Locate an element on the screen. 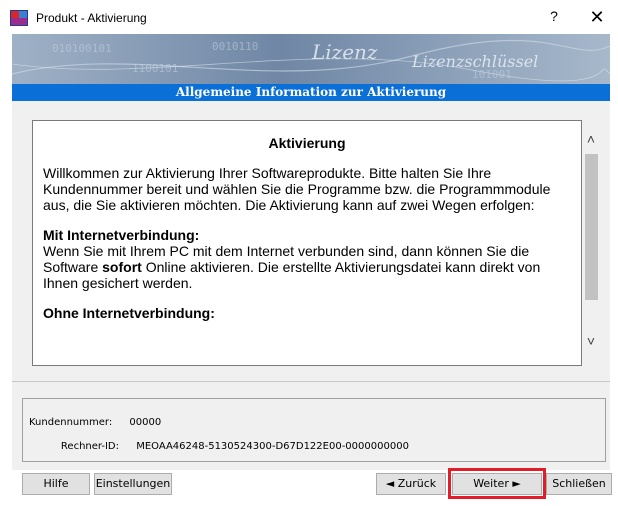 This screenshot has width=618, height=506. scrollbar: ˄ ˅ is located at coordinates (591, 241).